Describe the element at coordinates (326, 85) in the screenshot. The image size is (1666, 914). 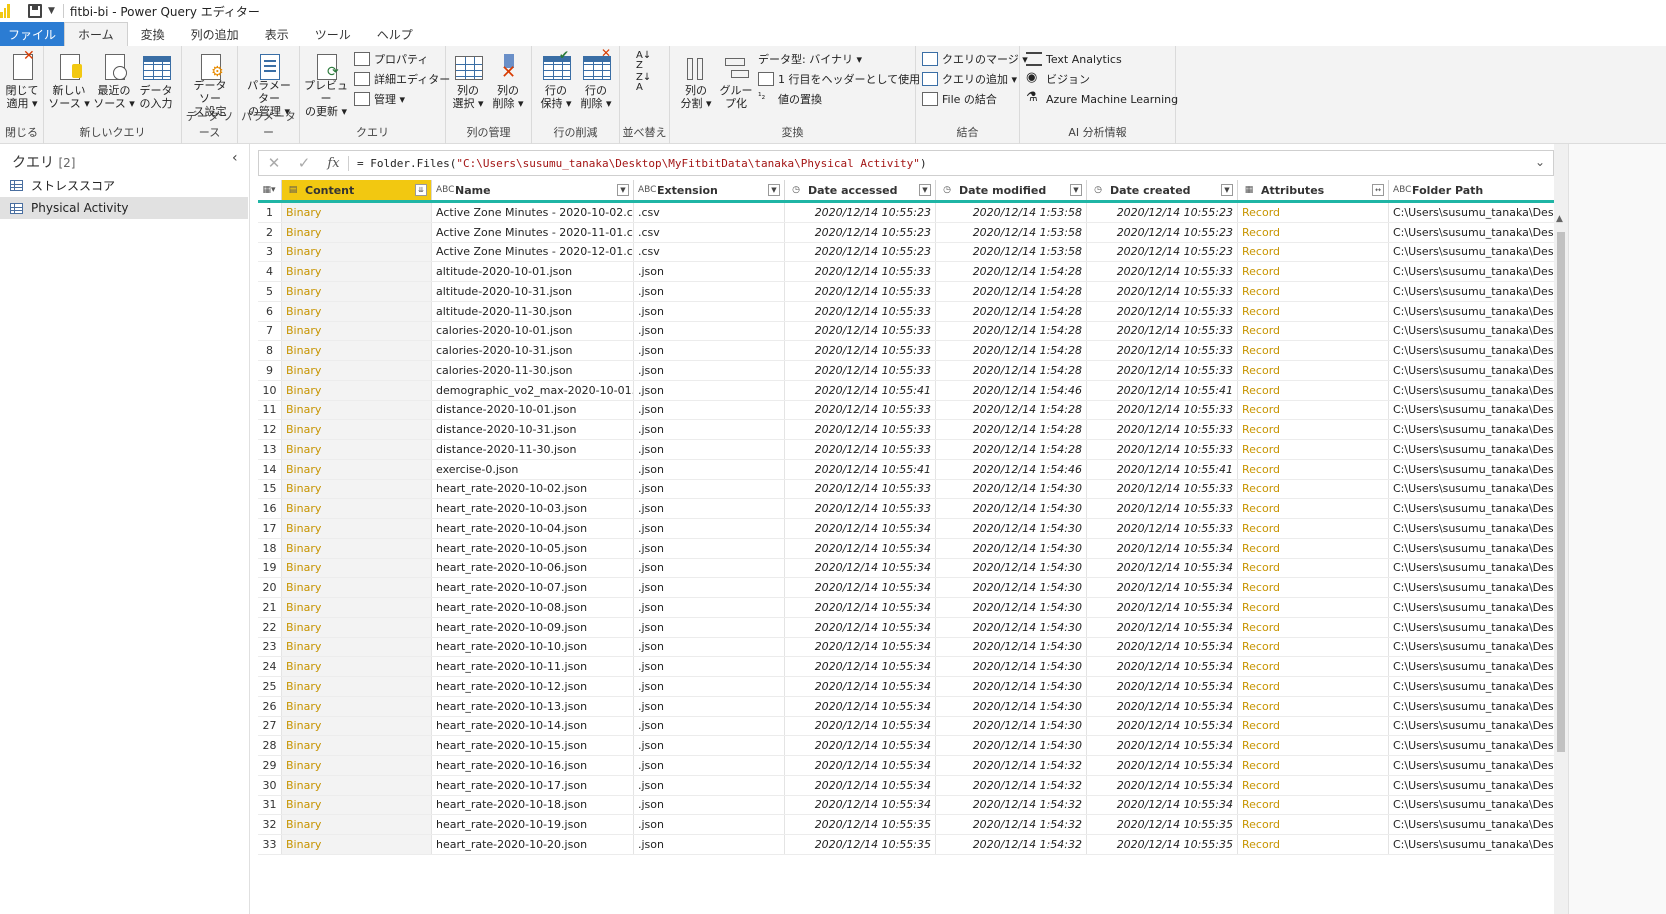
I see `refresh-preview-button: ⟳ プレビュー の更新 ▾` at that location.